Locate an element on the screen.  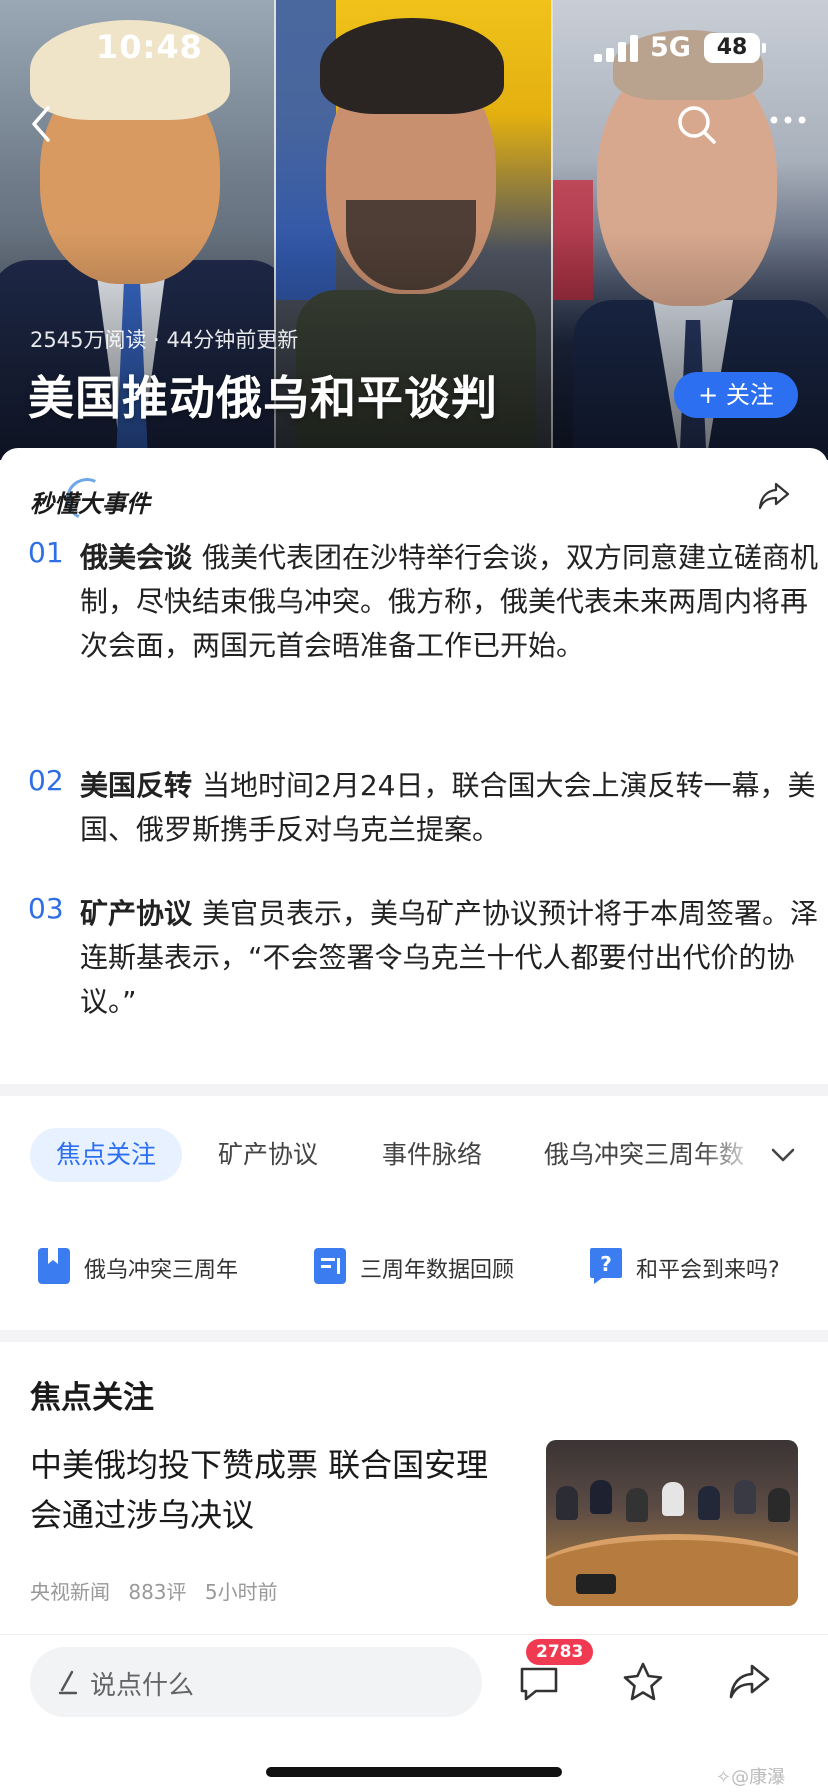
news-time: 5小时前 is located at coordinates (241, 1592).